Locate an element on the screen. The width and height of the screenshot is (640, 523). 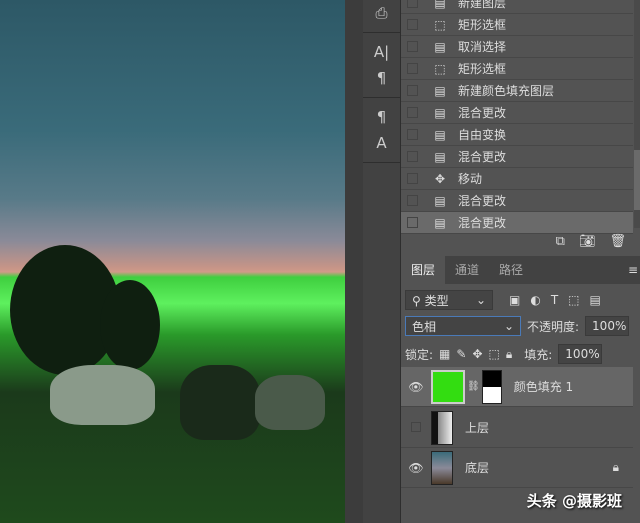
layer-row-upper: 上层 is located at coordinates (517, 428).